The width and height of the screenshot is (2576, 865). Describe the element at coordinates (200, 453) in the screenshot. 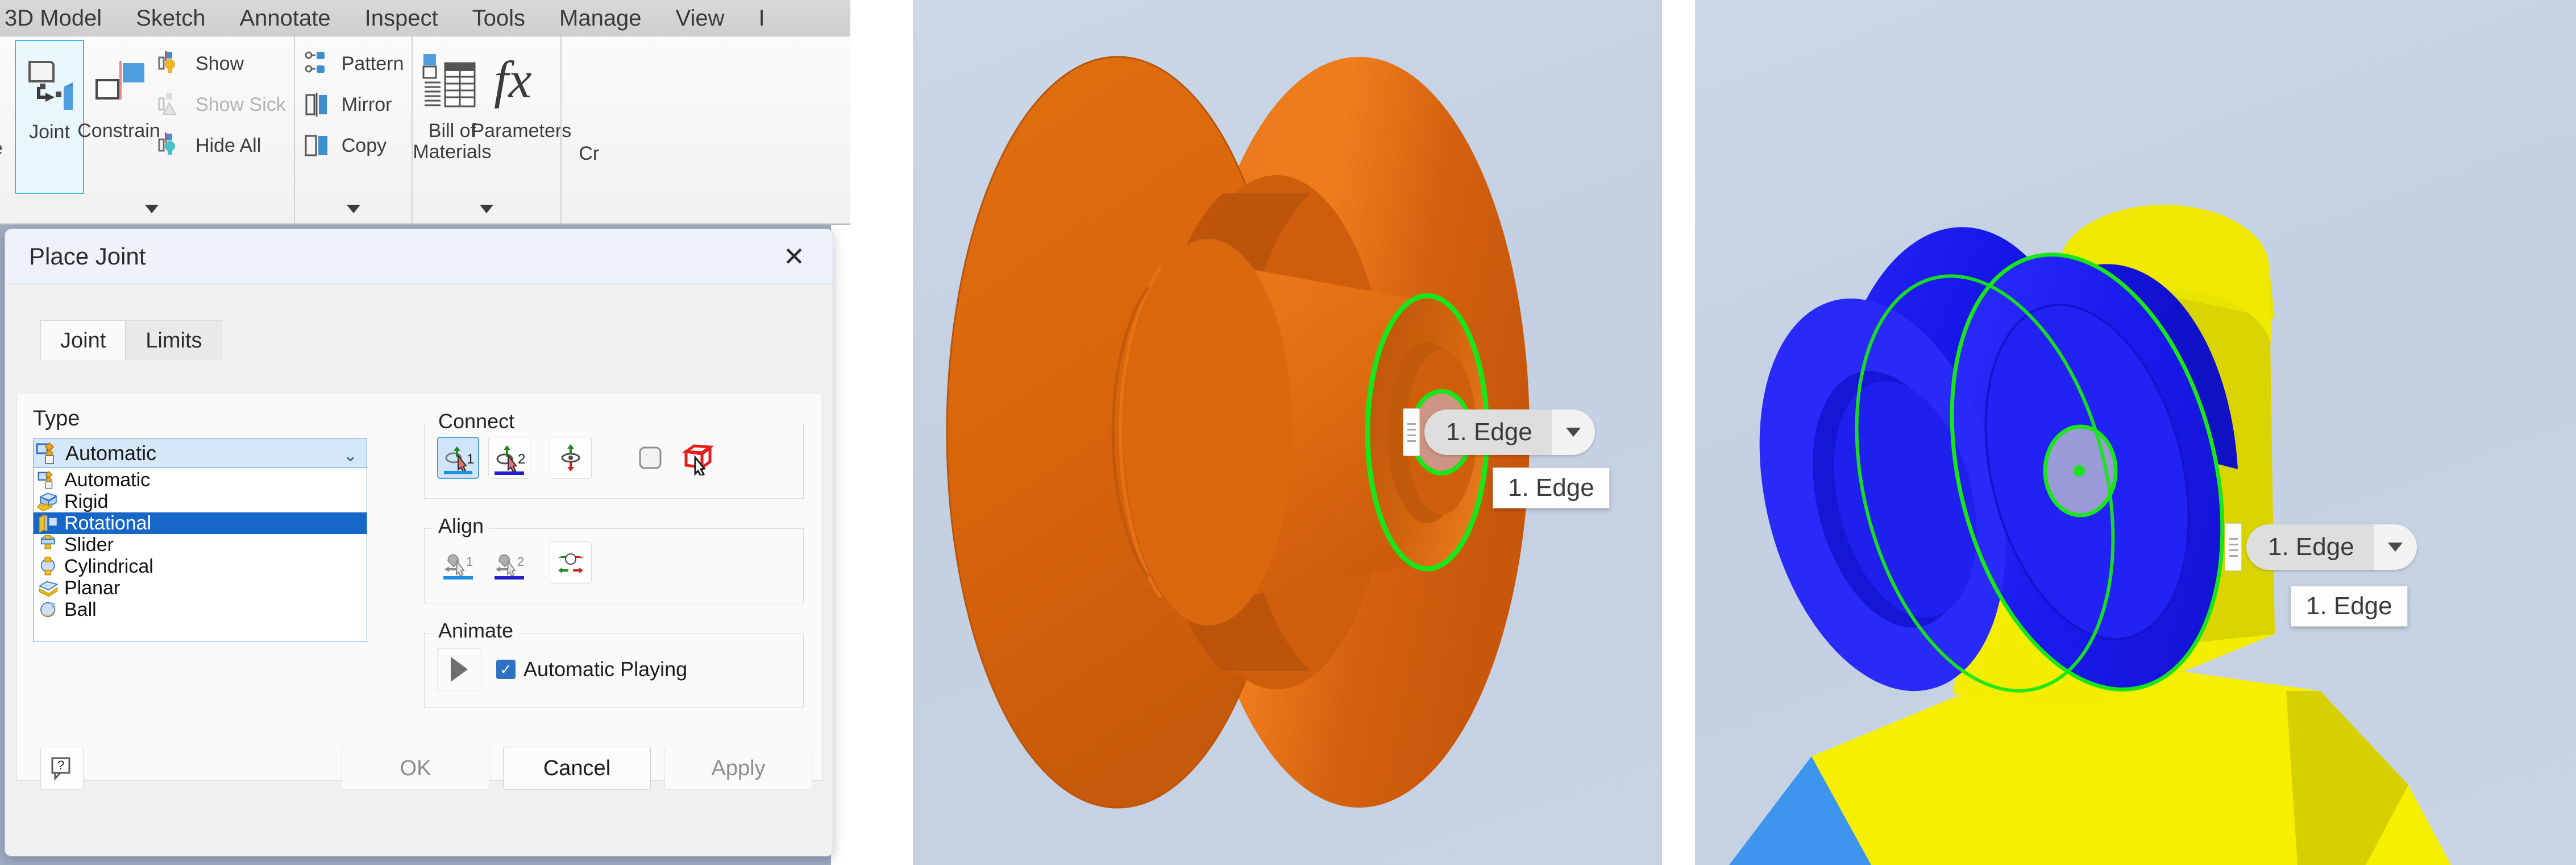

I see `joint-type-combobox: Automatic ⌄` at that location.